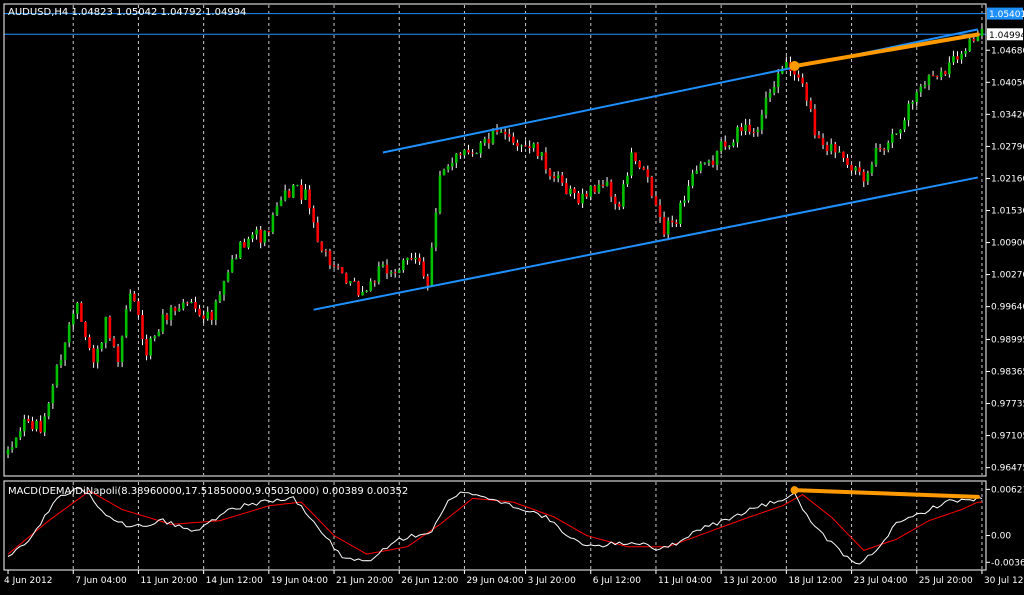 The width and height of the screenshot is (1024, 595). I want to click on price-tag-label: 1.04994, so click(1006, 36).